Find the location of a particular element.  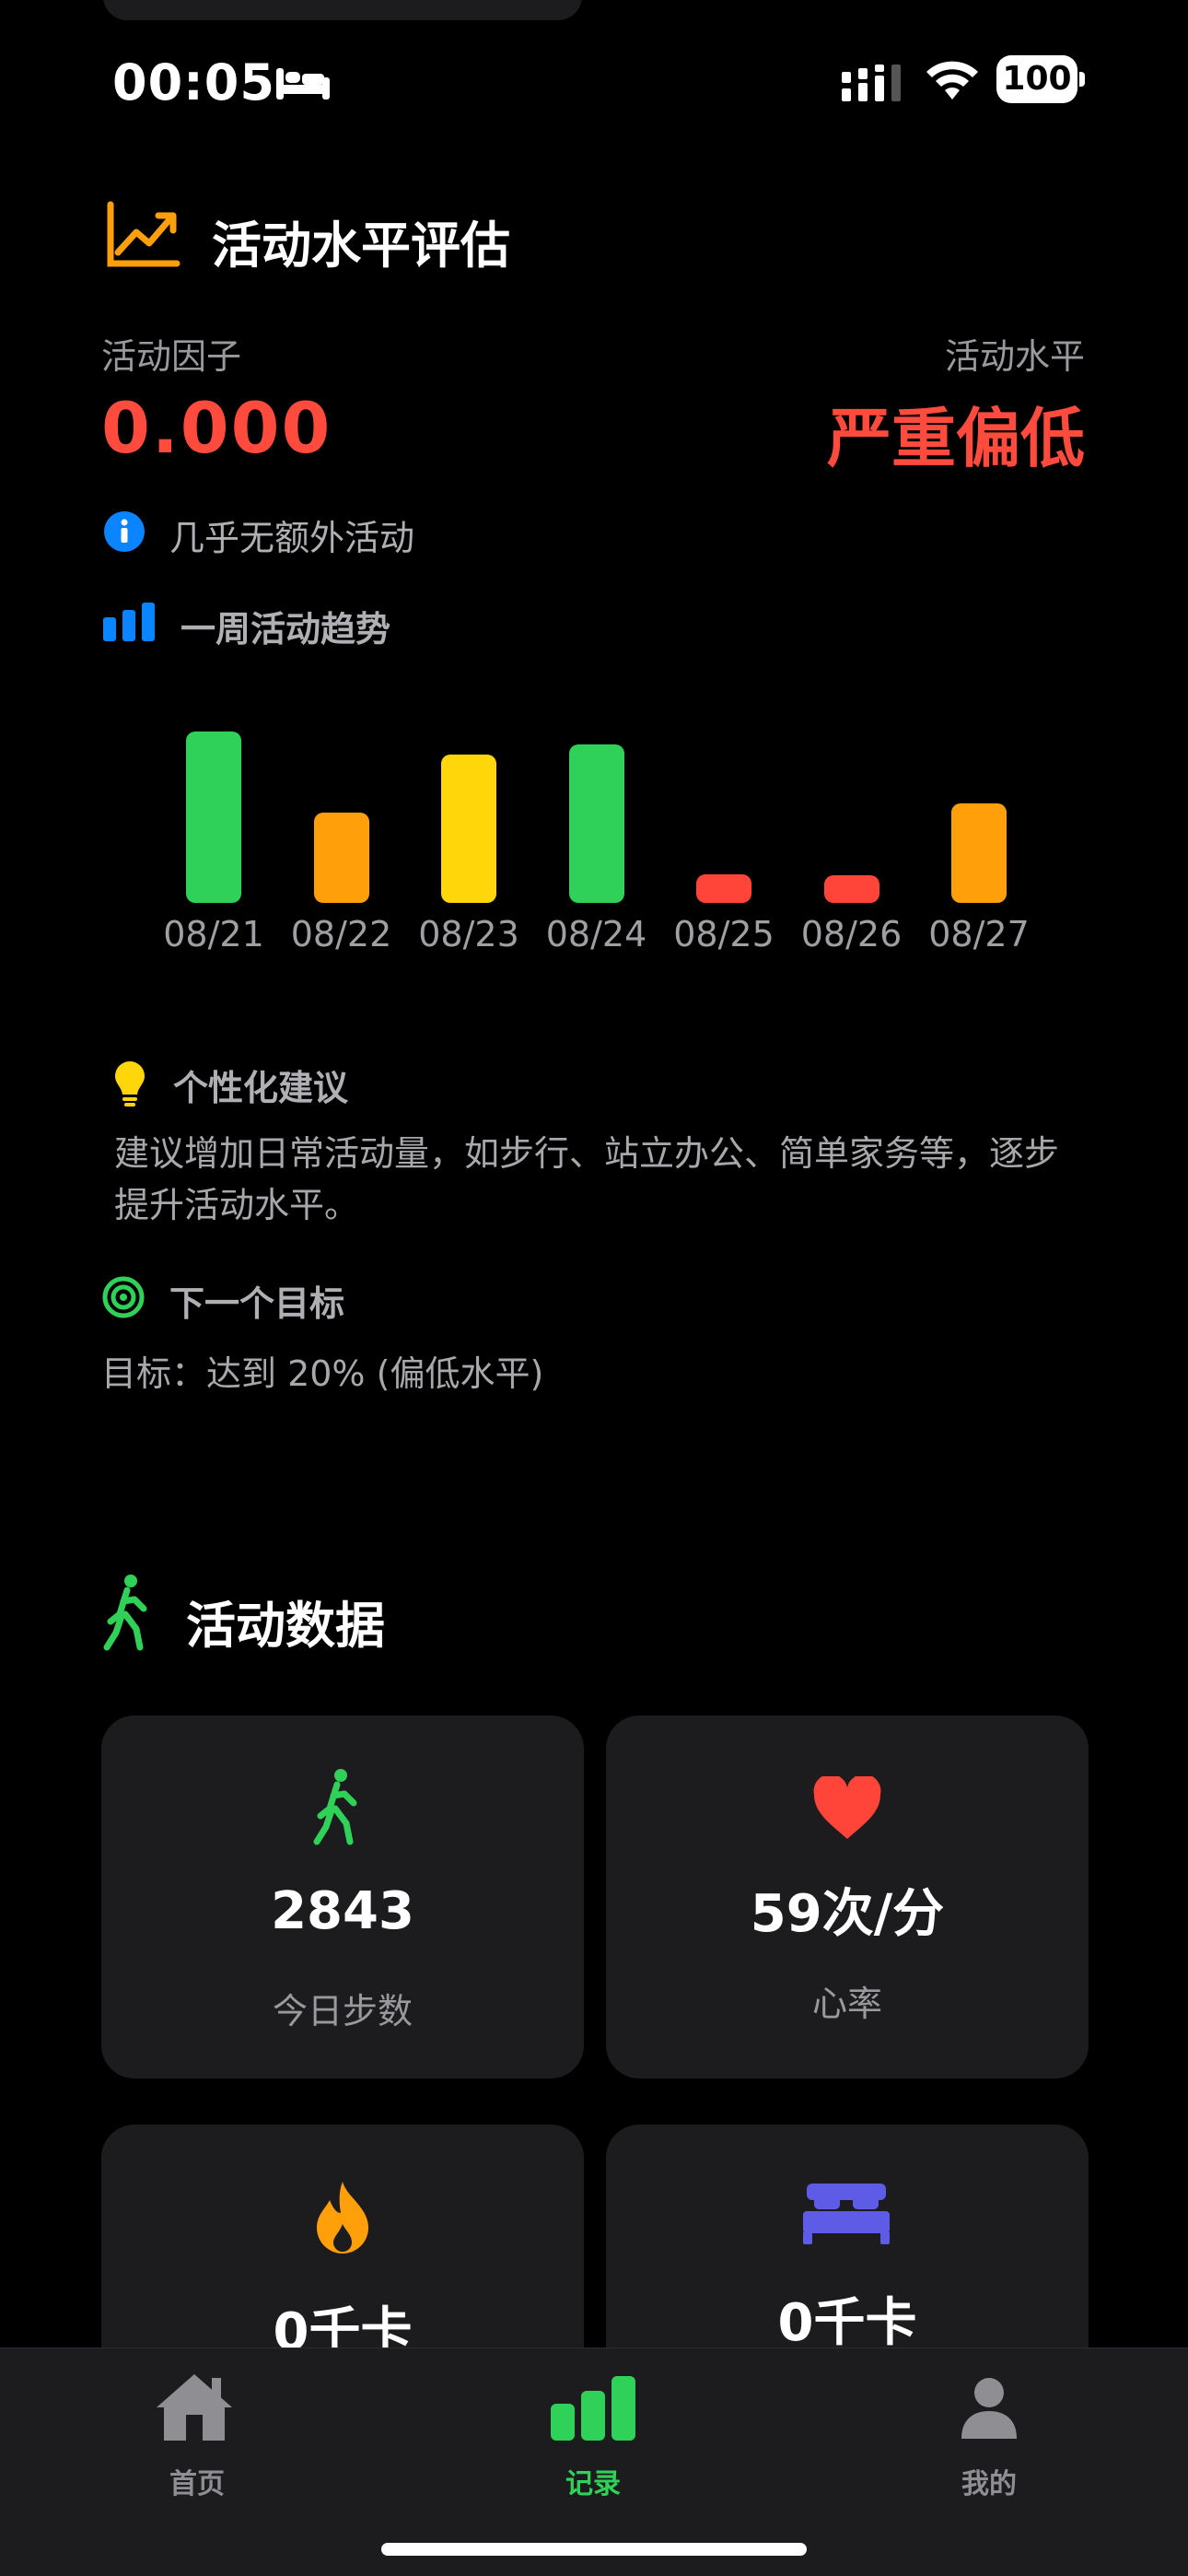

activity-level-value: 严重偏低 is located at coordinates (956, 438).